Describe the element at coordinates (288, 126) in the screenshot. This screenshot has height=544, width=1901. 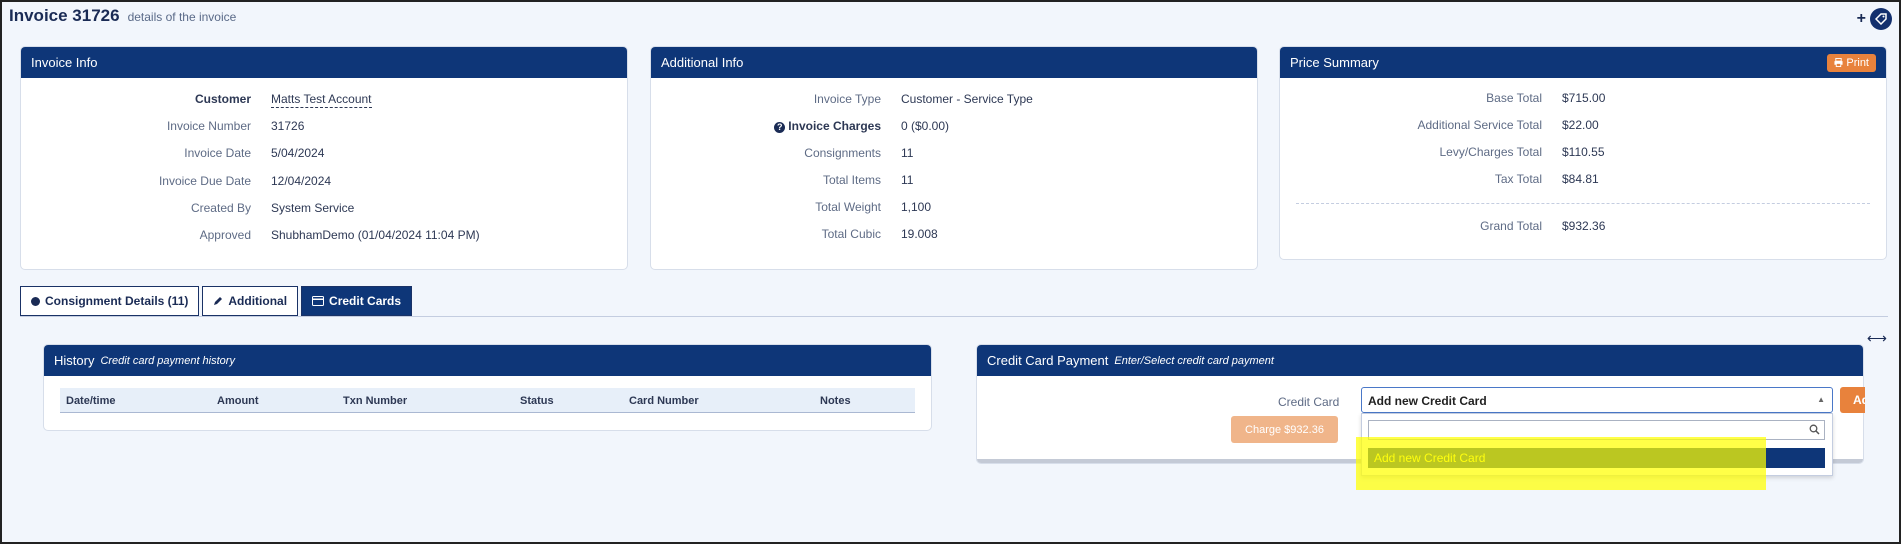
I see `info-value: 31726` at that location.